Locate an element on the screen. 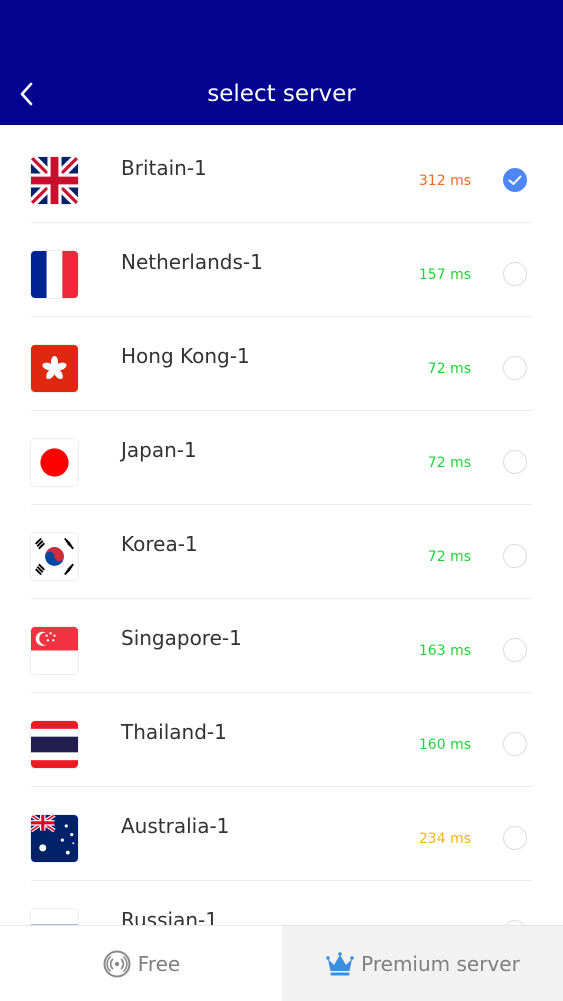 This screenshot has width=563, height=1001. bottom-tab-bar: Free Premium server is located at coordinates (281, 962).